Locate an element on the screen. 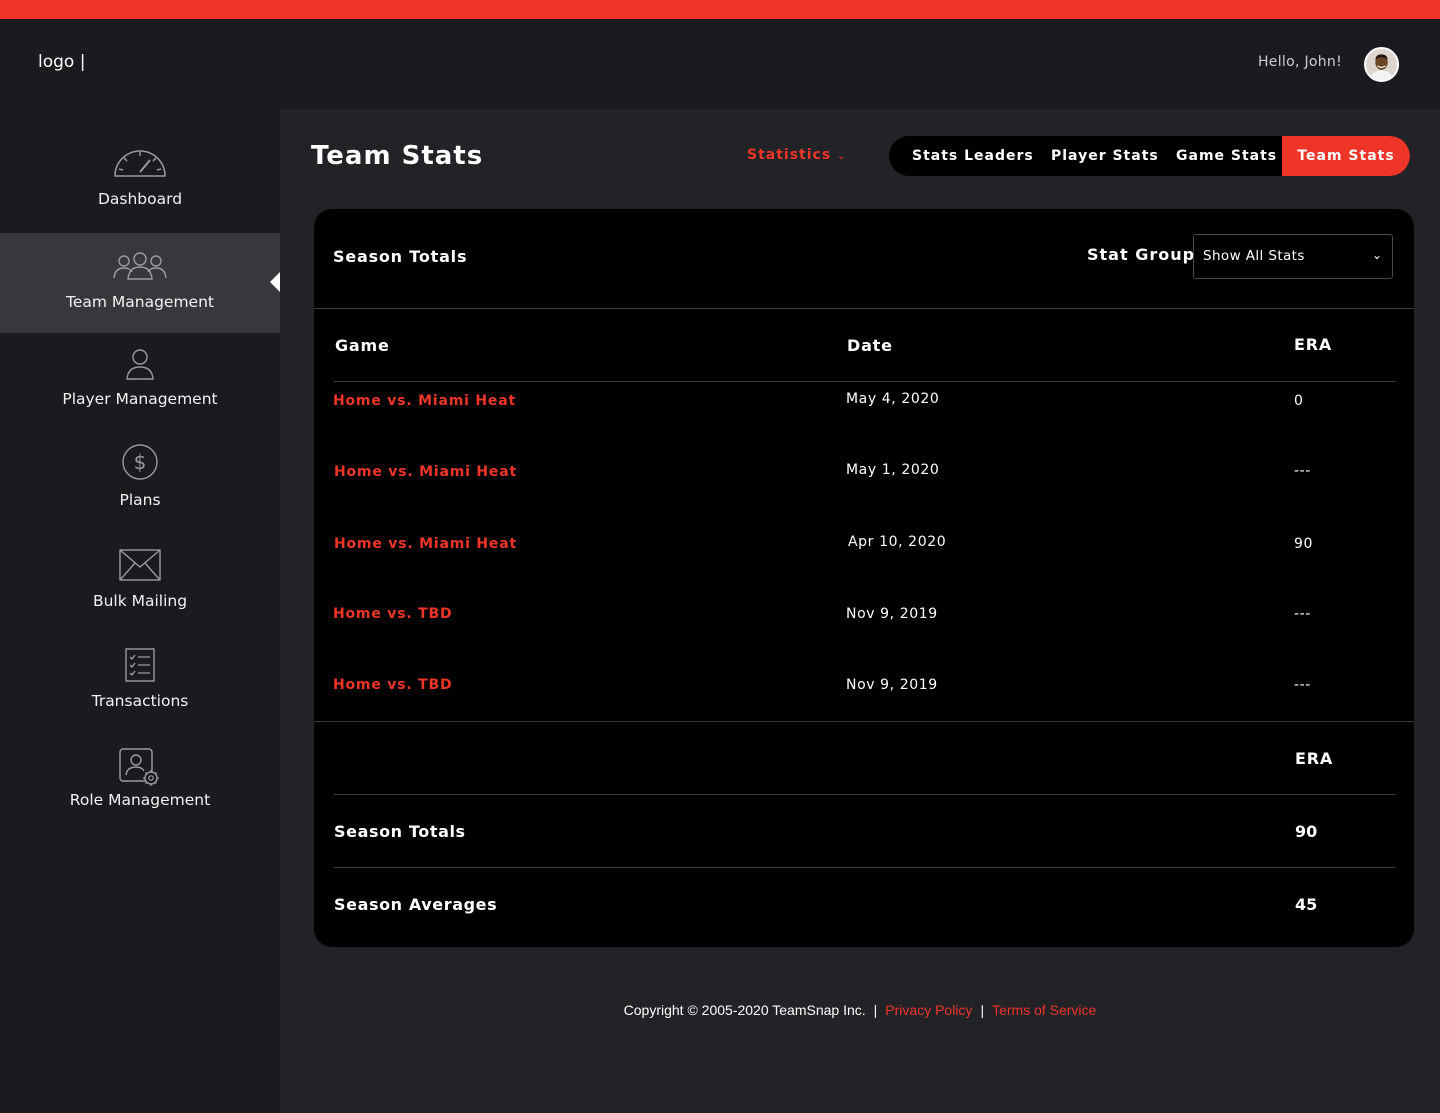 The width and height of the screenshot is (1440, 1113). sidebar-item-team-management: Team Management is located at coordinates (140, 283).